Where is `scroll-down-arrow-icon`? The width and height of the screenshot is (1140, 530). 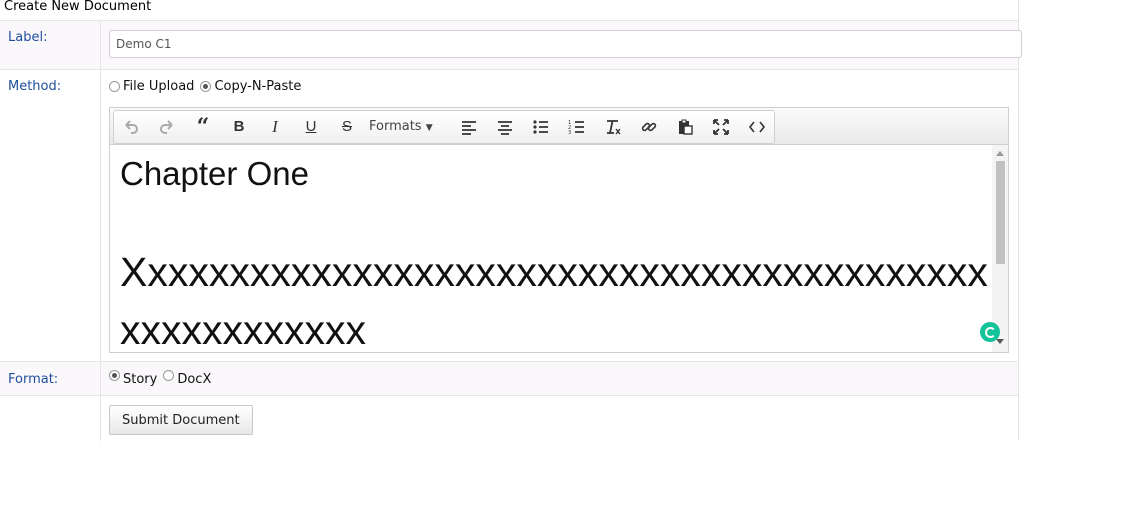 scroll-down-arrow-icon is located at coordinates (1000, 341).